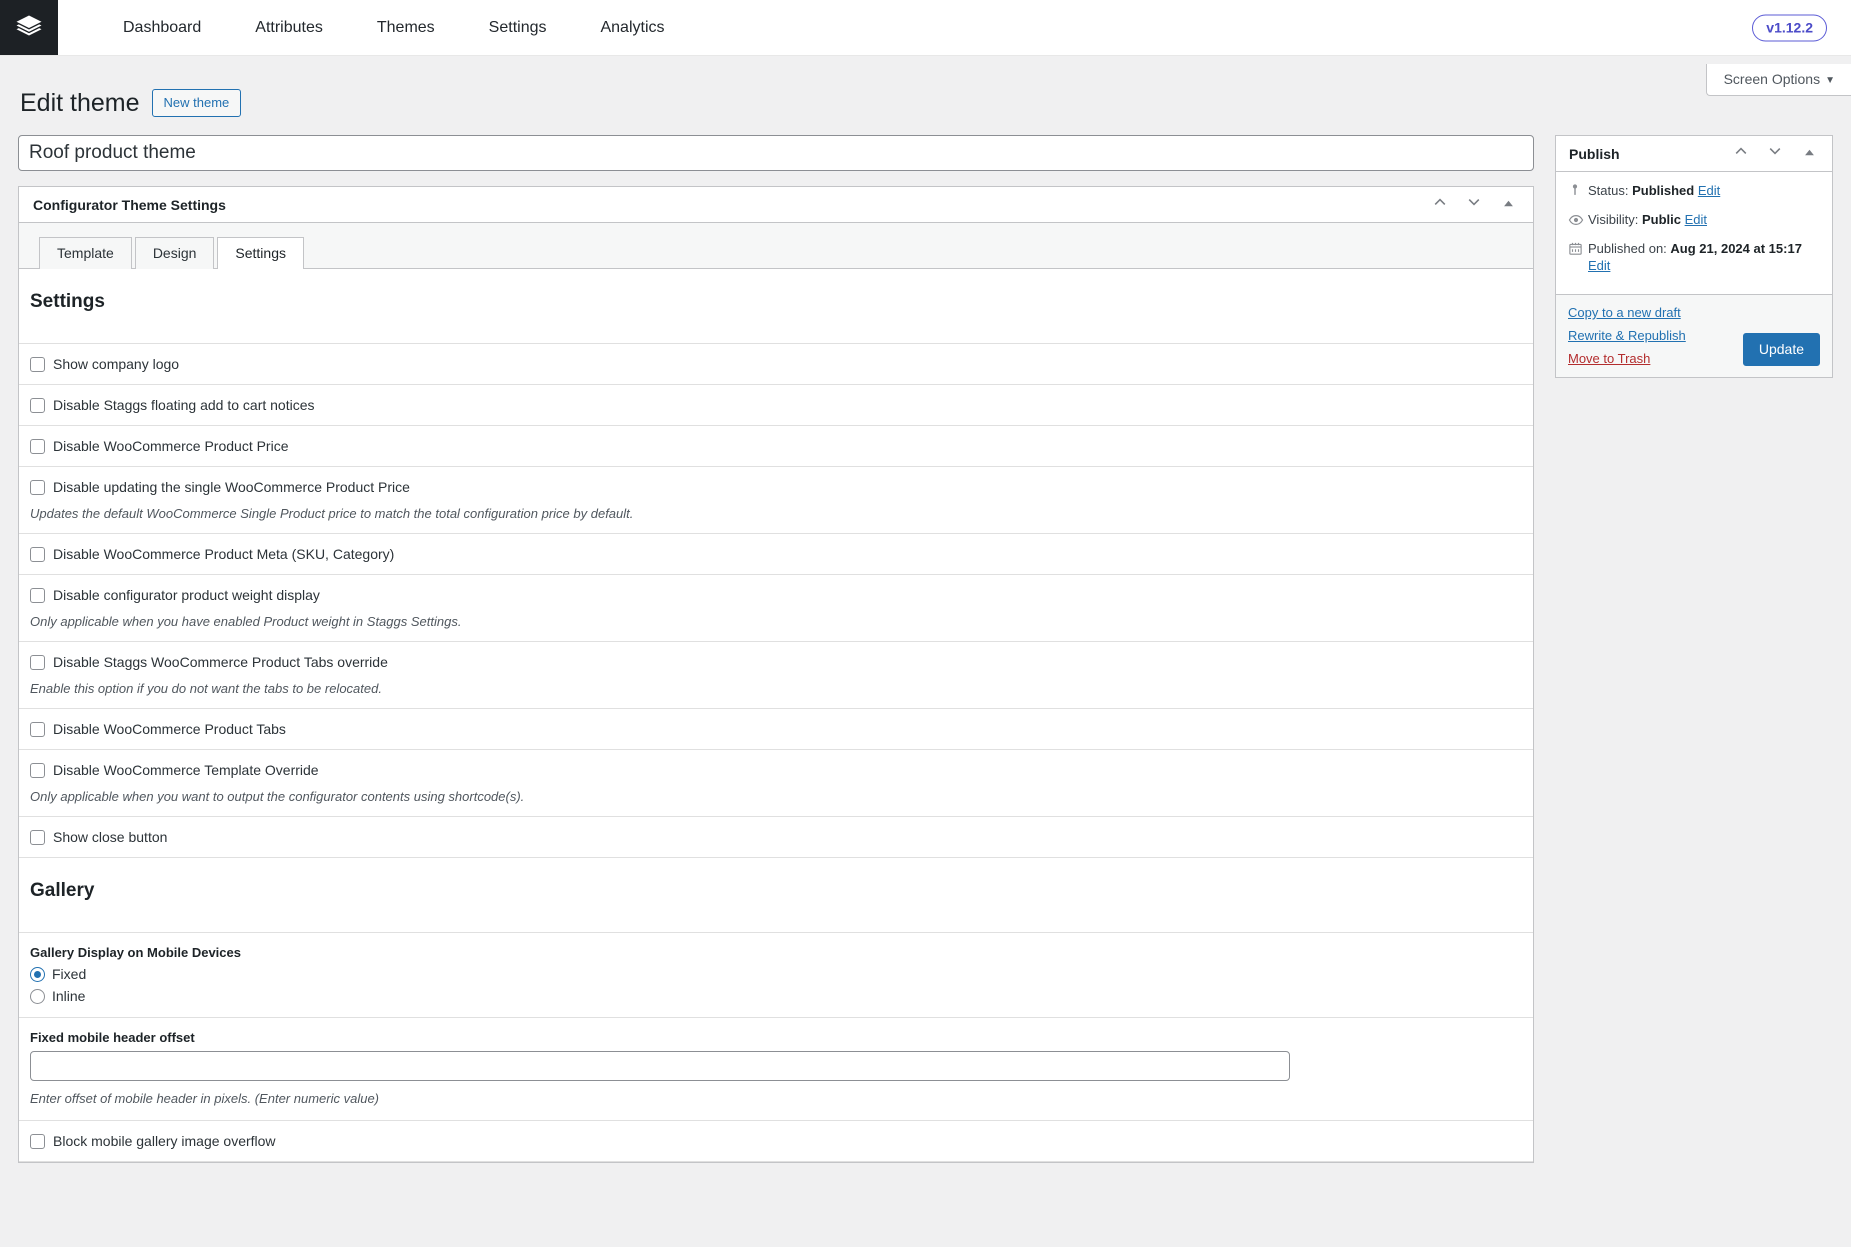  Describe the element at coordinates (1508, 205) in the screenshot. I see `metabox-collapse-toggle` at that location.